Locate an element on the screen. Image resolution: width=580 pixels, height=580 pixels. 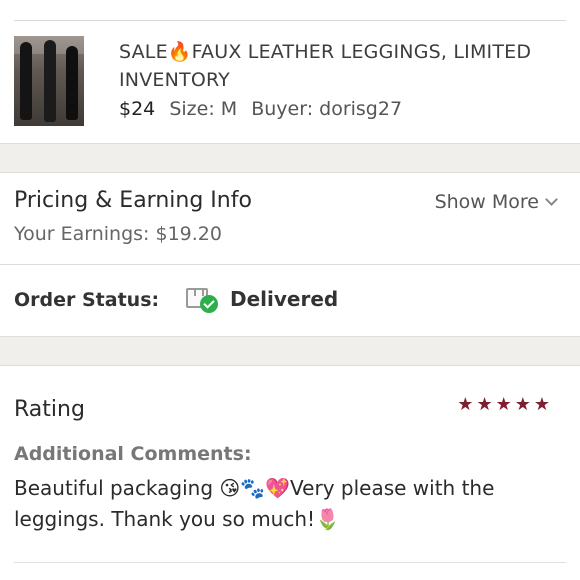
show-more-label: Show More is located at coordinates (486, 202).